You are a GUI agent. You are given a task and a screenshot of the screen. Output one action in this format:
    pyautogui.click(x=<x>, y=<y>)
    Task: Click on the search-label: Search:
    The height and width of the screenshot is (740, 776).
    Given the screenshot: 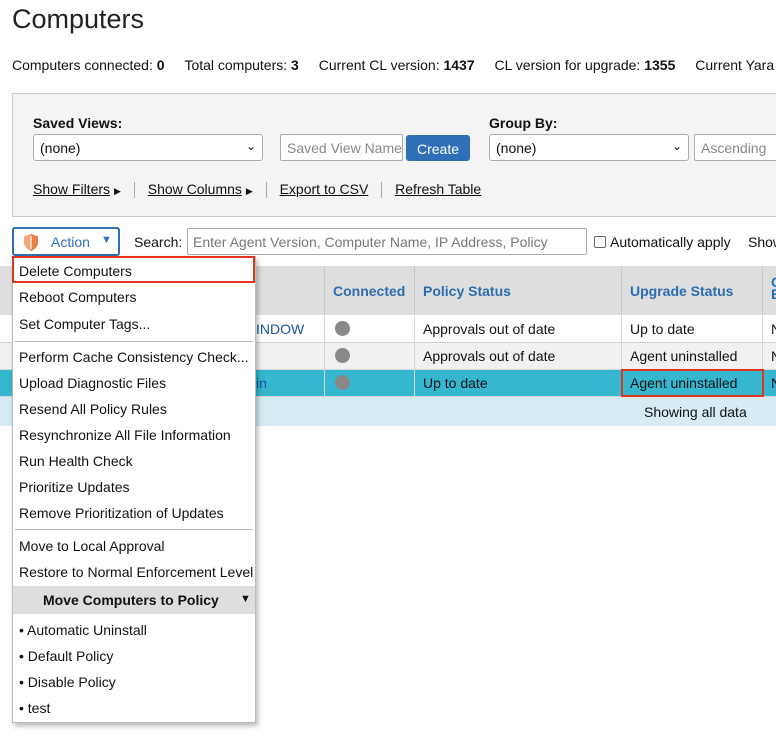 What is the action you would take?
    pyautogui.click(x=158, y=242)
    